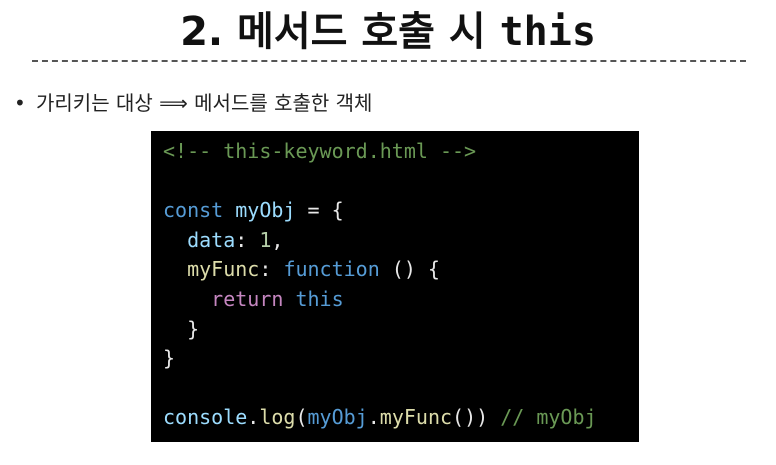  What do you see at coordinates (319, 210) in the screenshot?
I see `code-plain: = {` at bounding box center [319, 210].